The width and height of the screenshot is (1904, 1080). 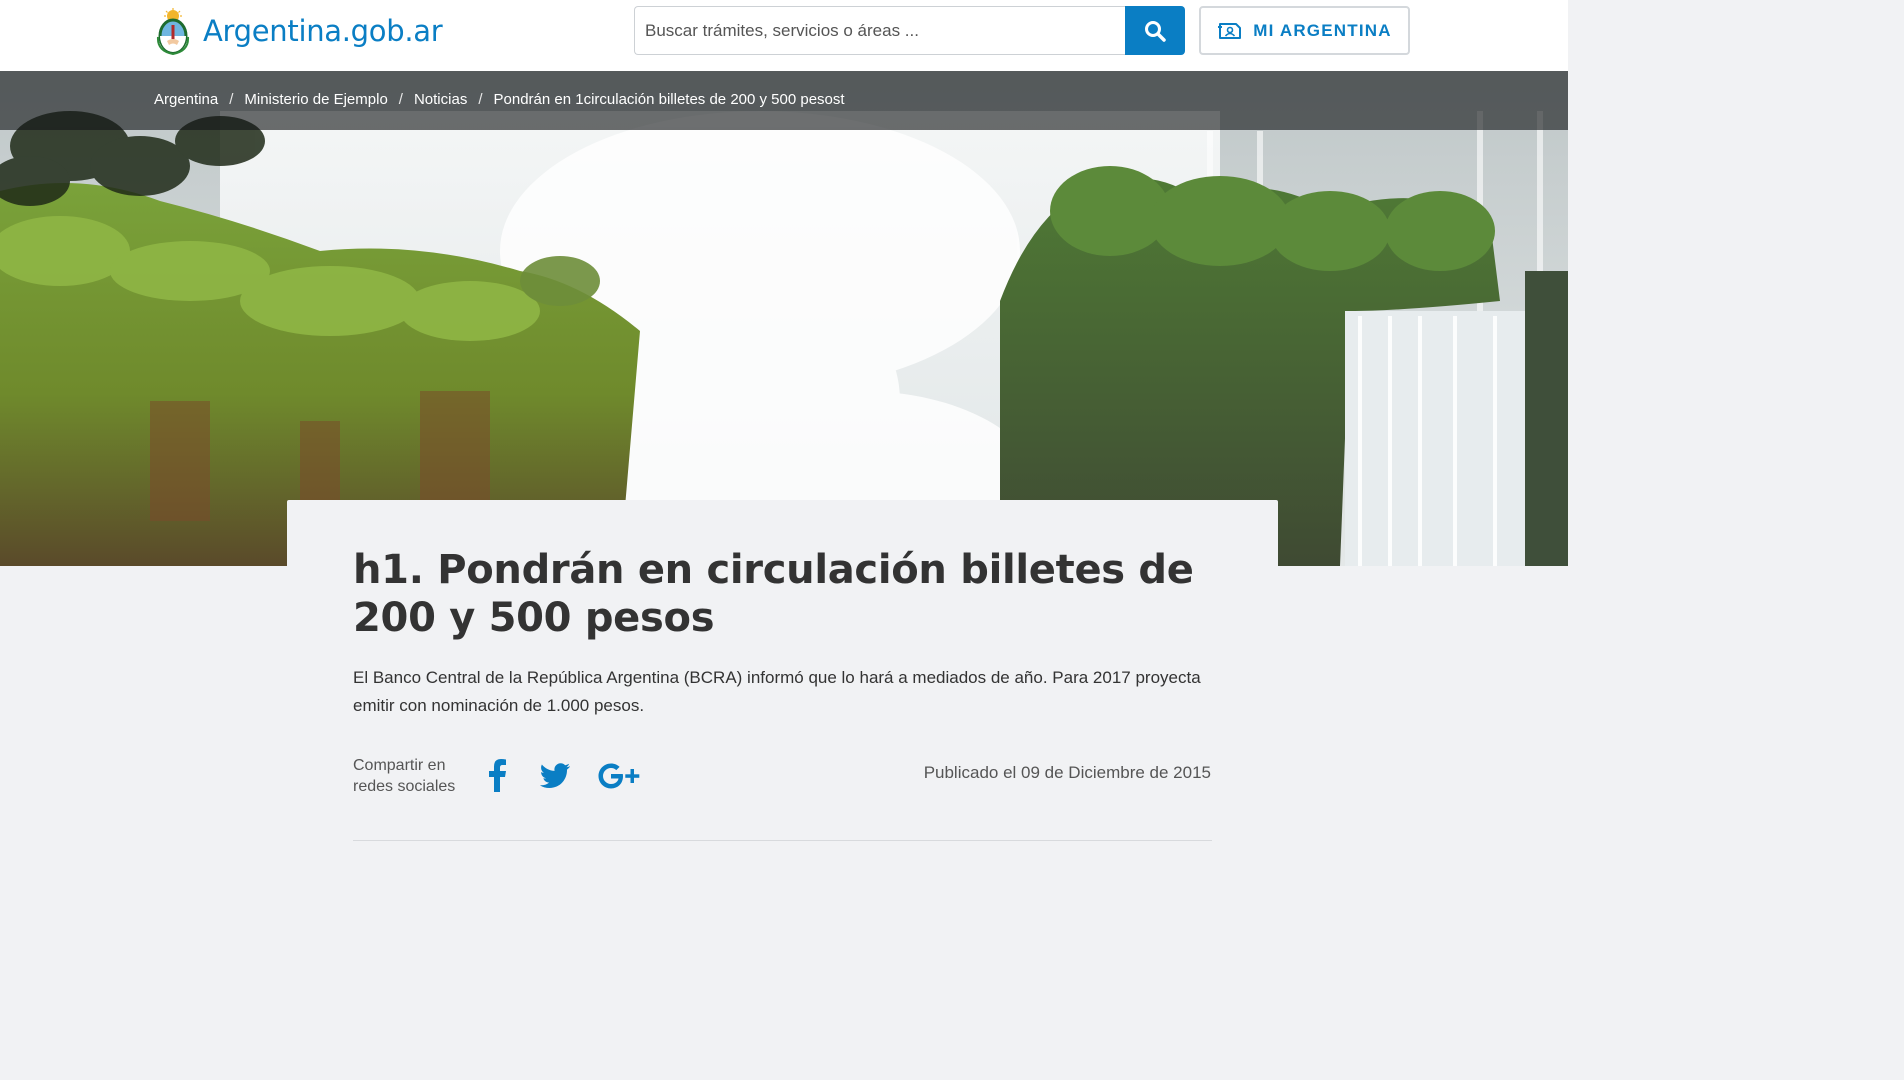 I want to click on mi-argentina-button: MI ARGENTINA, so click(x=1304, y=30).